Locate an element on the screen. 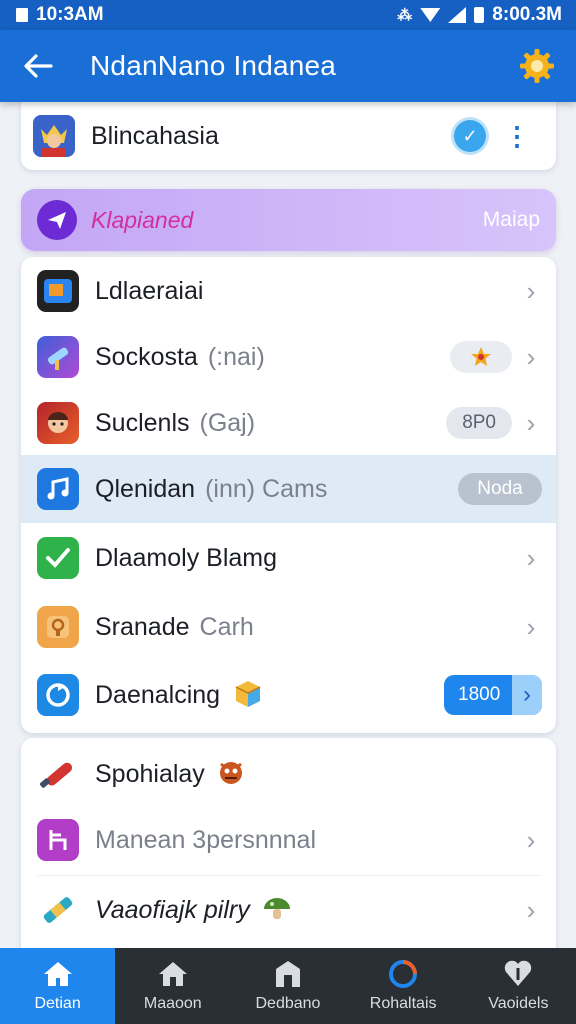 The width and height of the screenshot is (576, 1024). list-item: Spohialay is located at coordinates (288, 774).